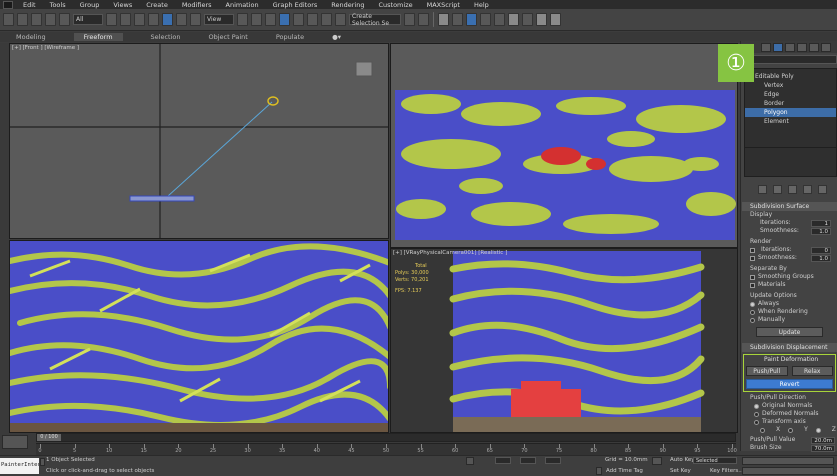  What do you see at coordinates (818, 430) in the screenshot?
I see `axis-z-radio` at bounding box center [818, 430].